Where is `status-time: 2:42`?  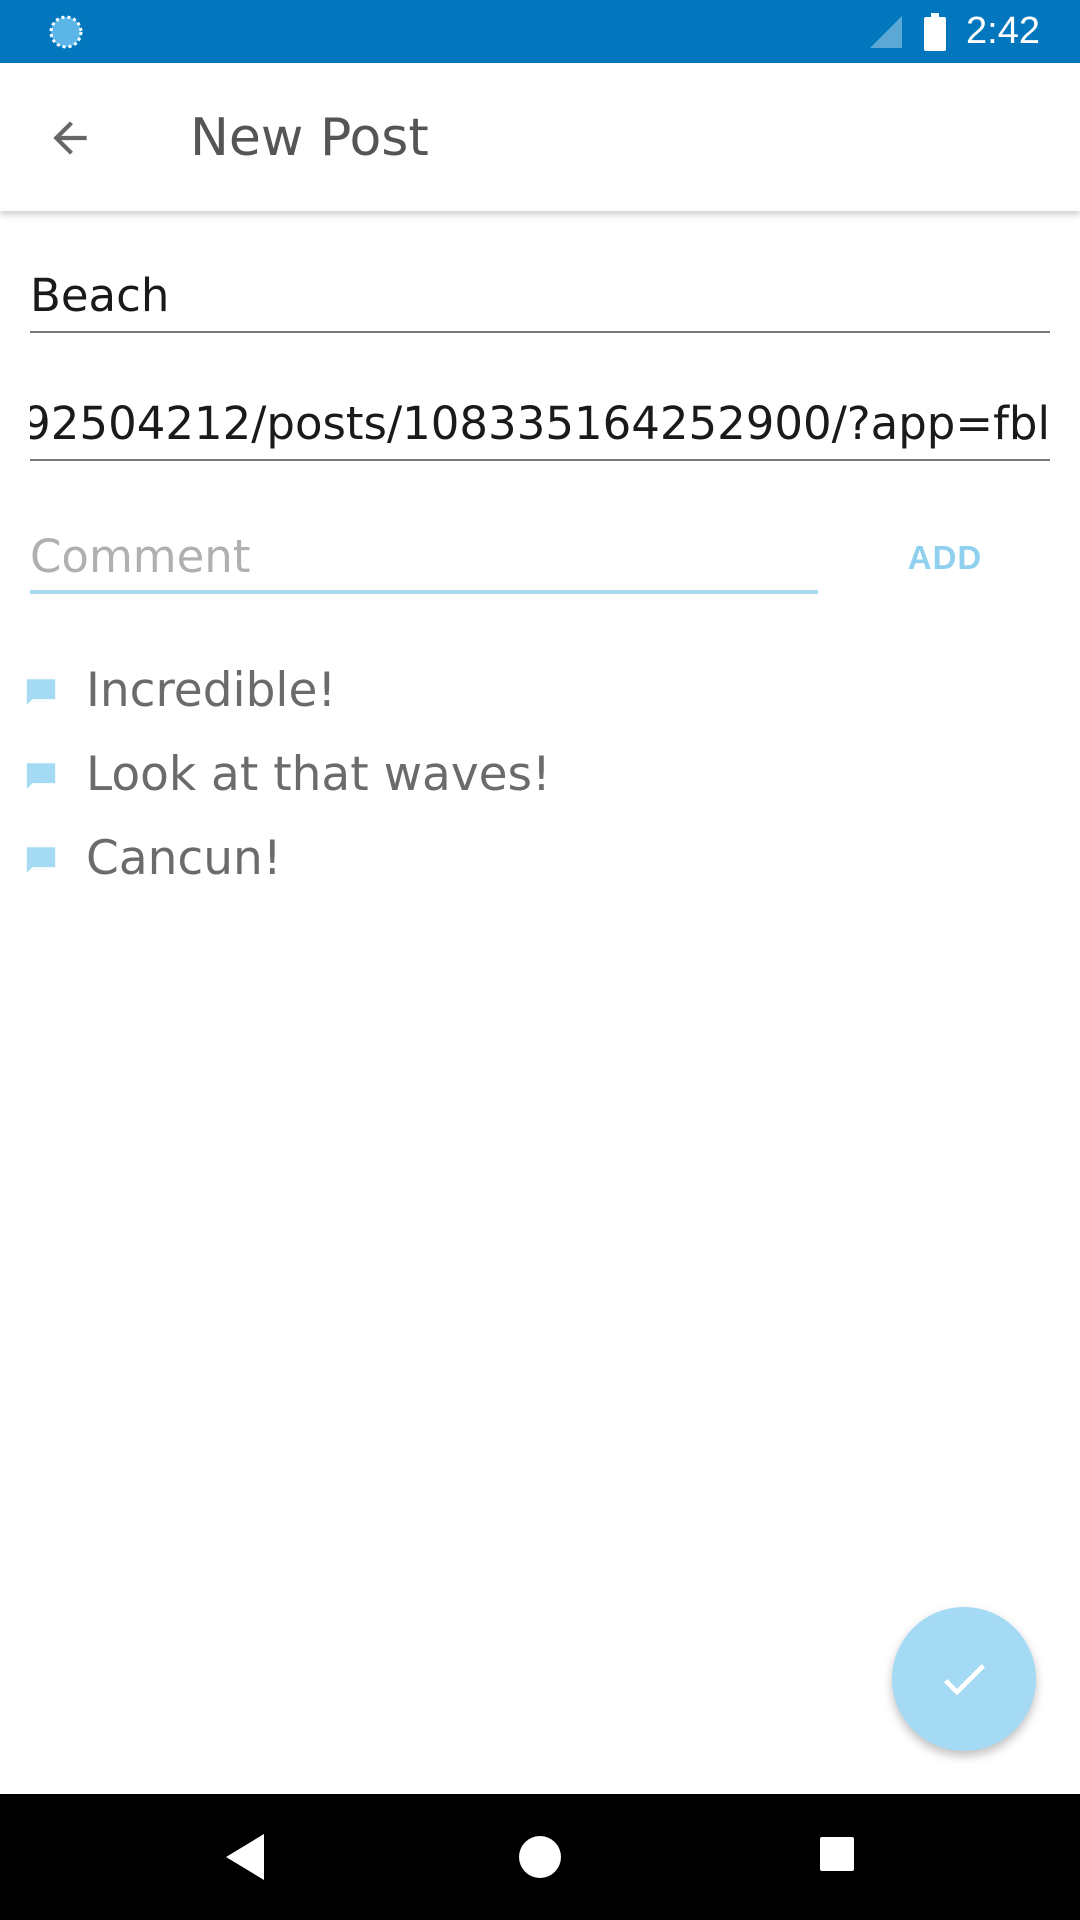
status-time: 2:42 is located at coordinates (1003, 31).